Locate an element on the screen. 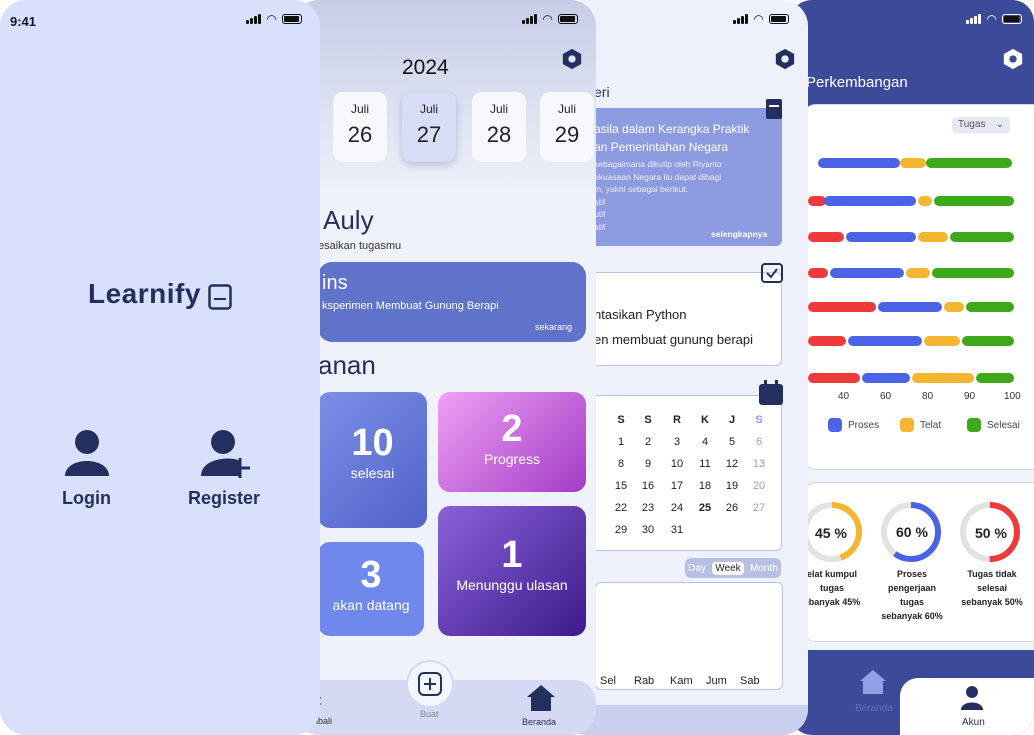  calendar-day: 26 is located at coordinates (732, 508).